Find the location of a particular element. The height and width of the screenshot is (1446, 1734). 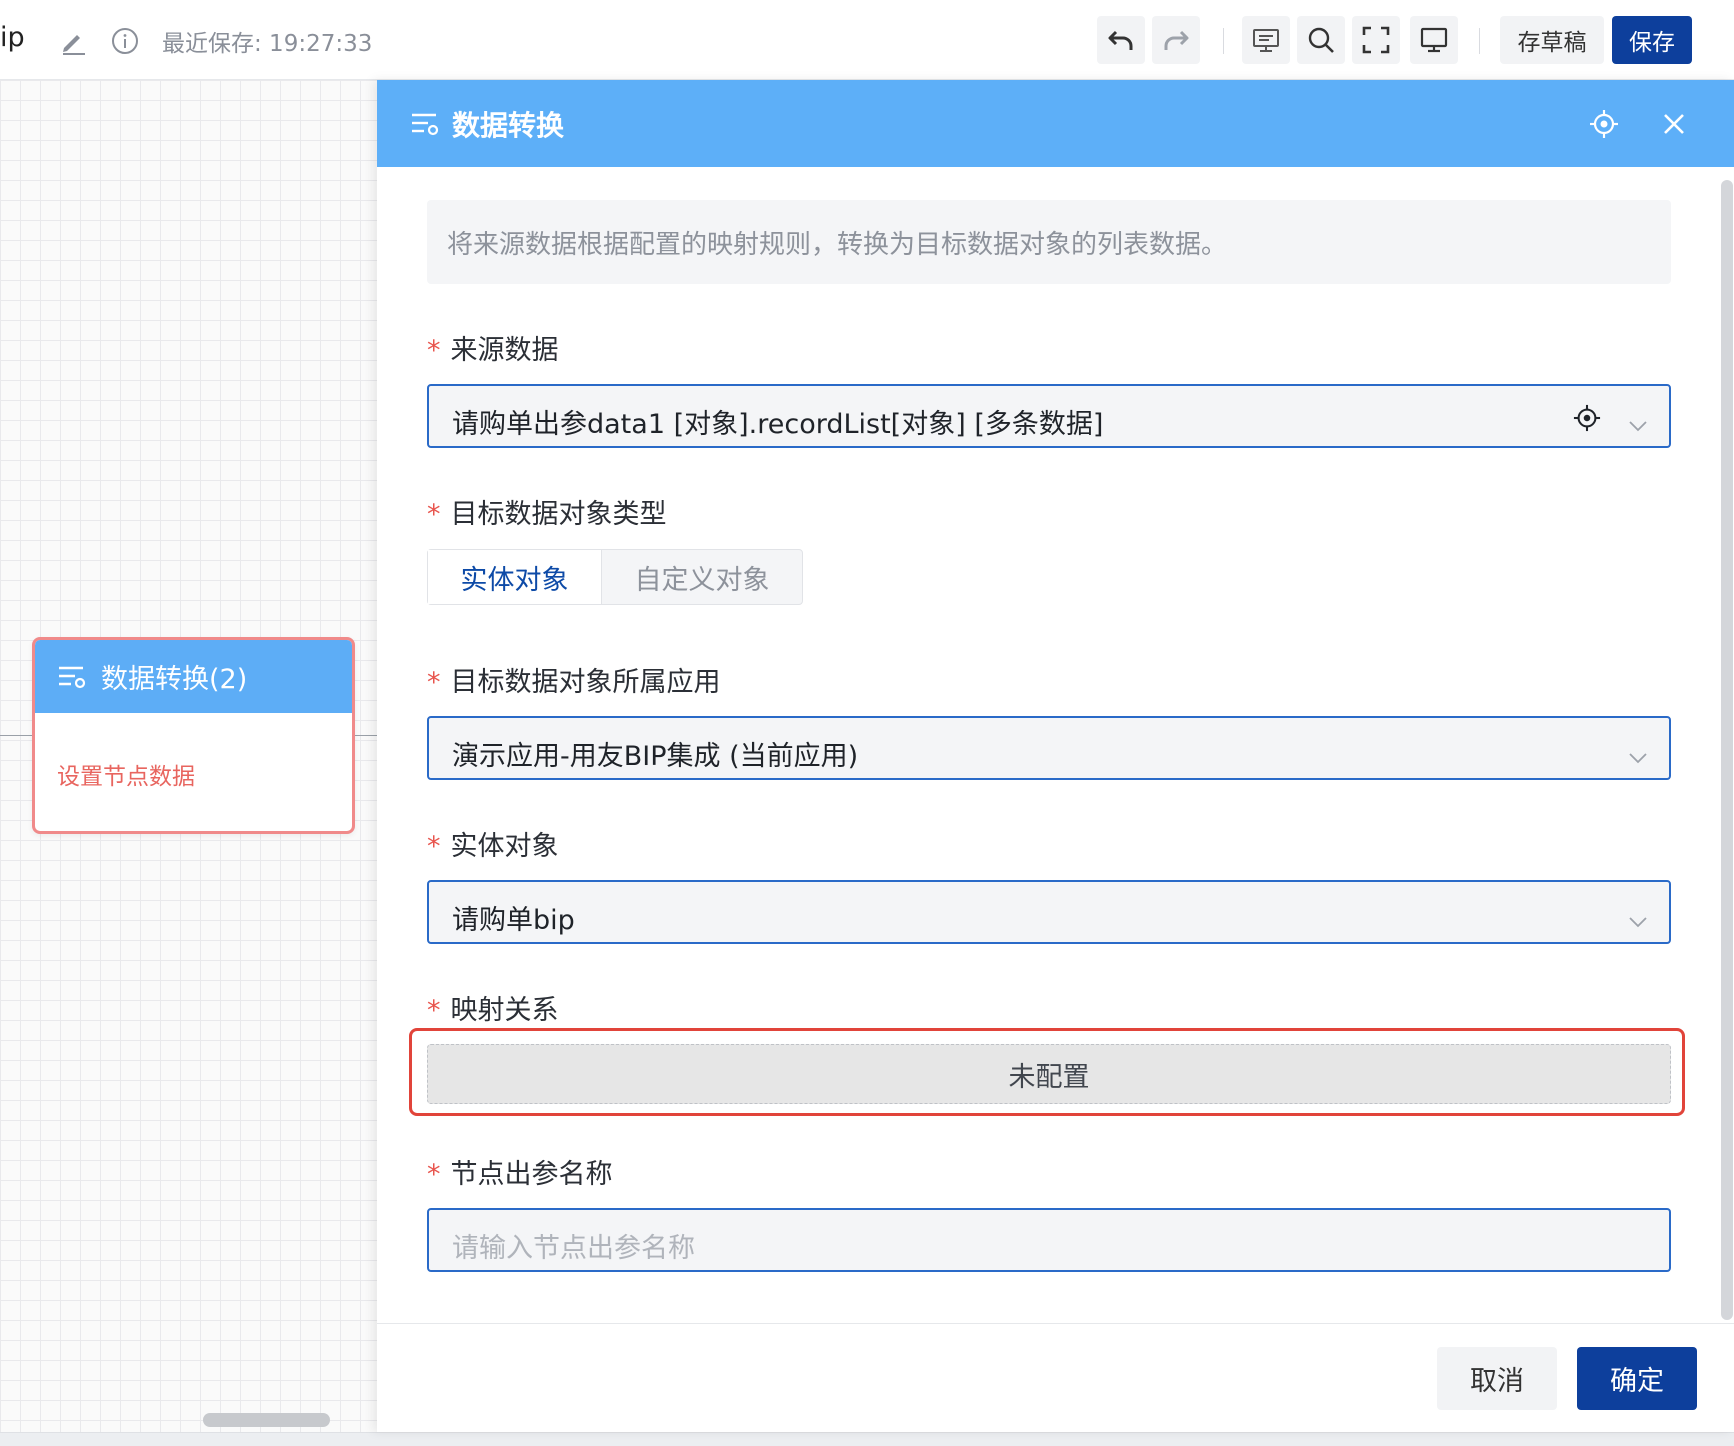

edit-icon is located at coordinates (73, 41).